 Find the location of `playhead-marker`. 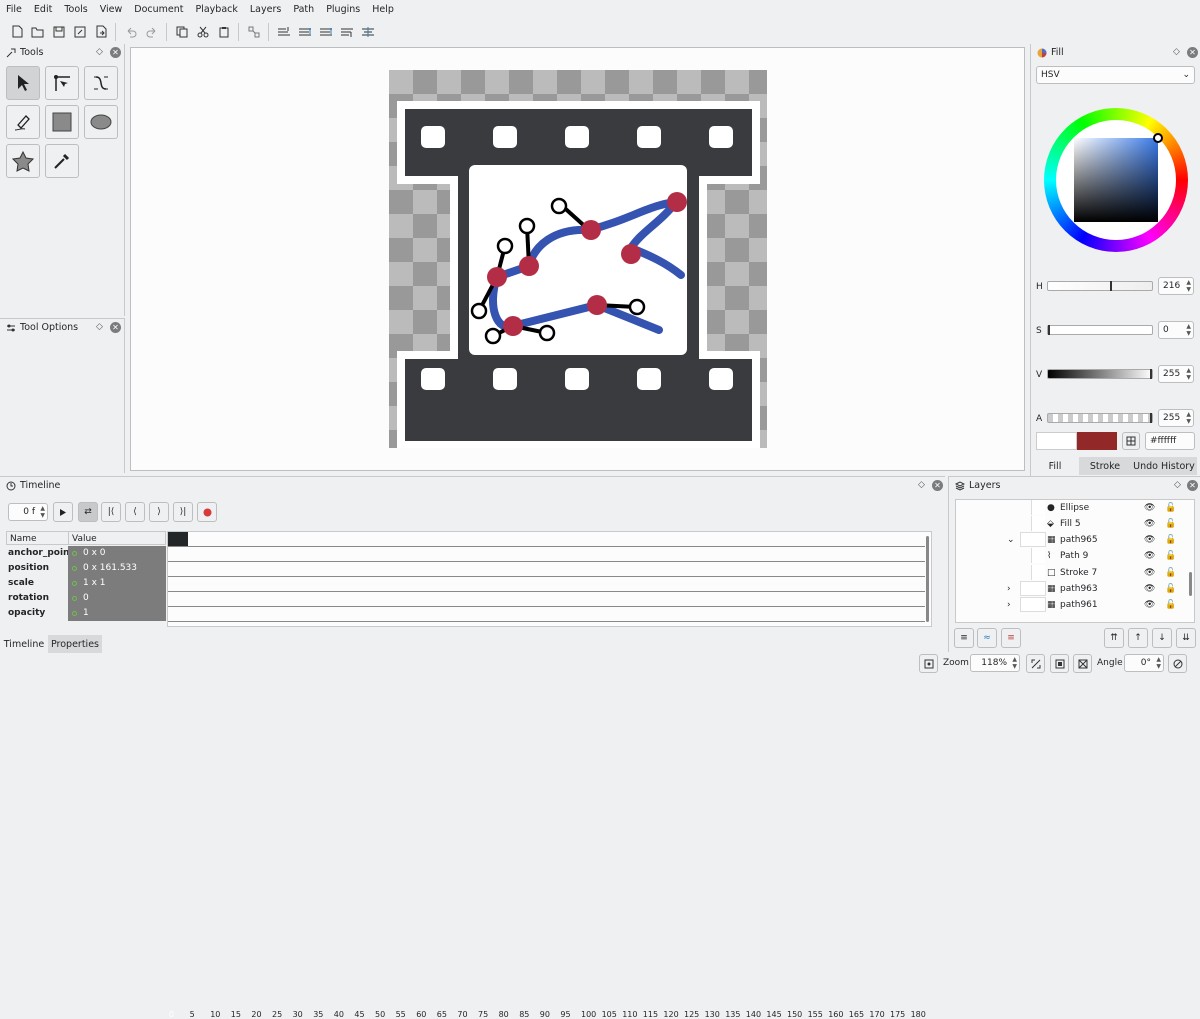

playhead-marker is located at coordinates (178, 539).